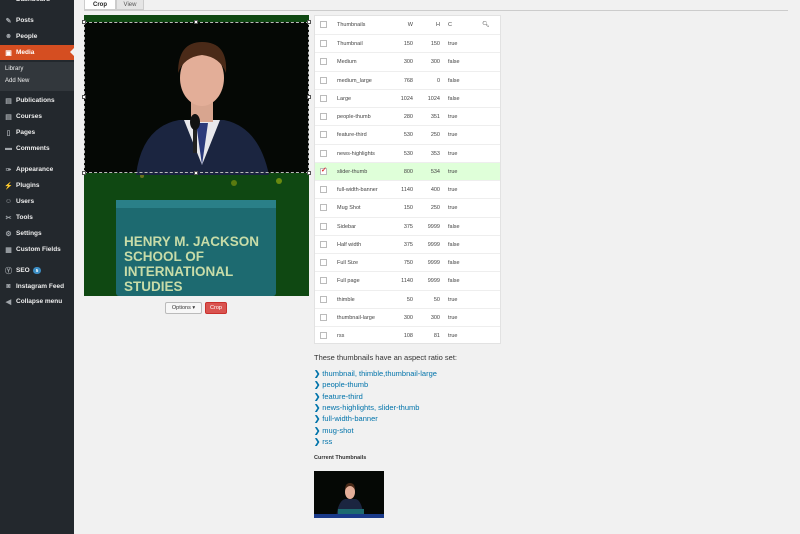 This screenshot has height=534, width=800. Describe the element at coordinates (37, 52) in the screenshot. I see `sidebar-item-media: ▣ Media` at that location.